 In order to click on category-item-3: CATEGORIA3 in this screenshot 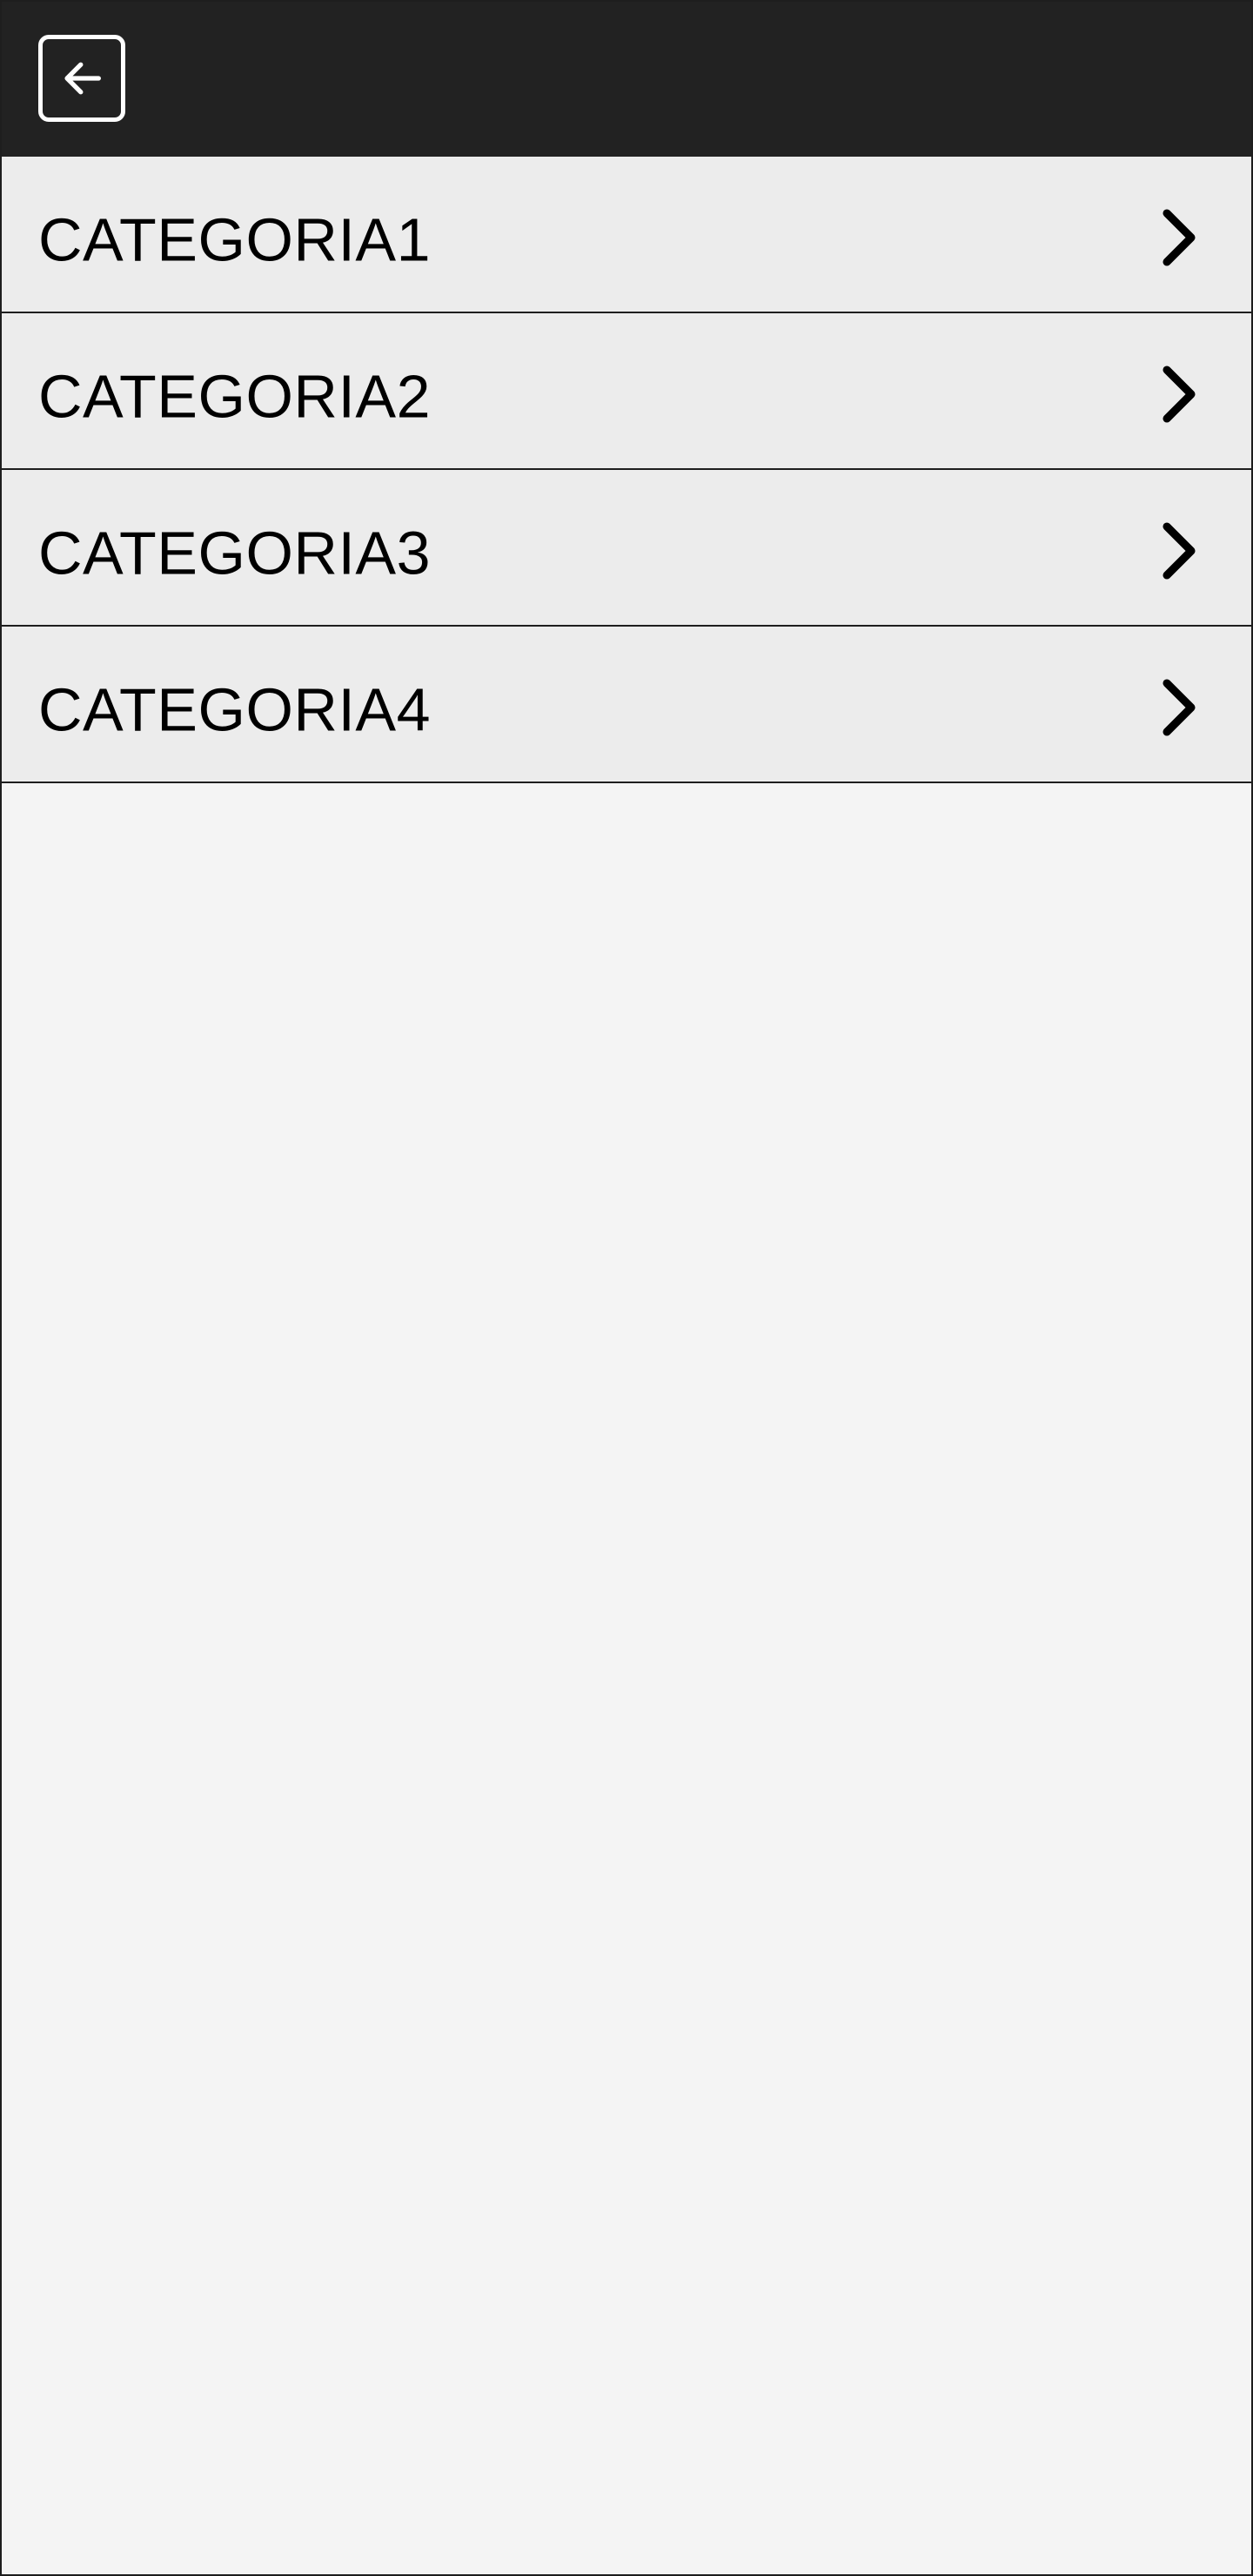, I will do `click(626, 549)`.